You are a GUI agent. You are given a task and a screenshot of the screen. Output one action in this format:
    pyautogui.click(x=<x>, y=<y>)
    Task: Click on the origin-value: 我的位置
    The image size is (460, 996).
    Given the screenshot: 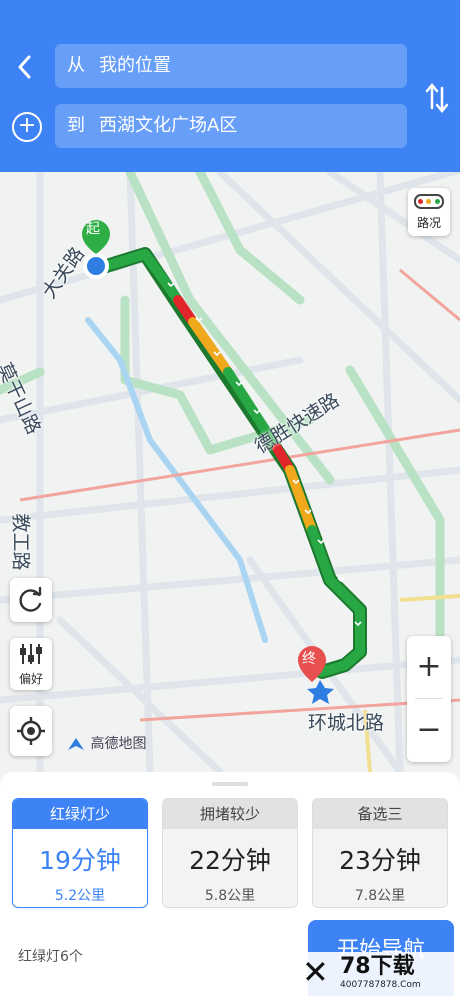 What is the action you would take?
    pyautogui.click(x=135, y=65)
    